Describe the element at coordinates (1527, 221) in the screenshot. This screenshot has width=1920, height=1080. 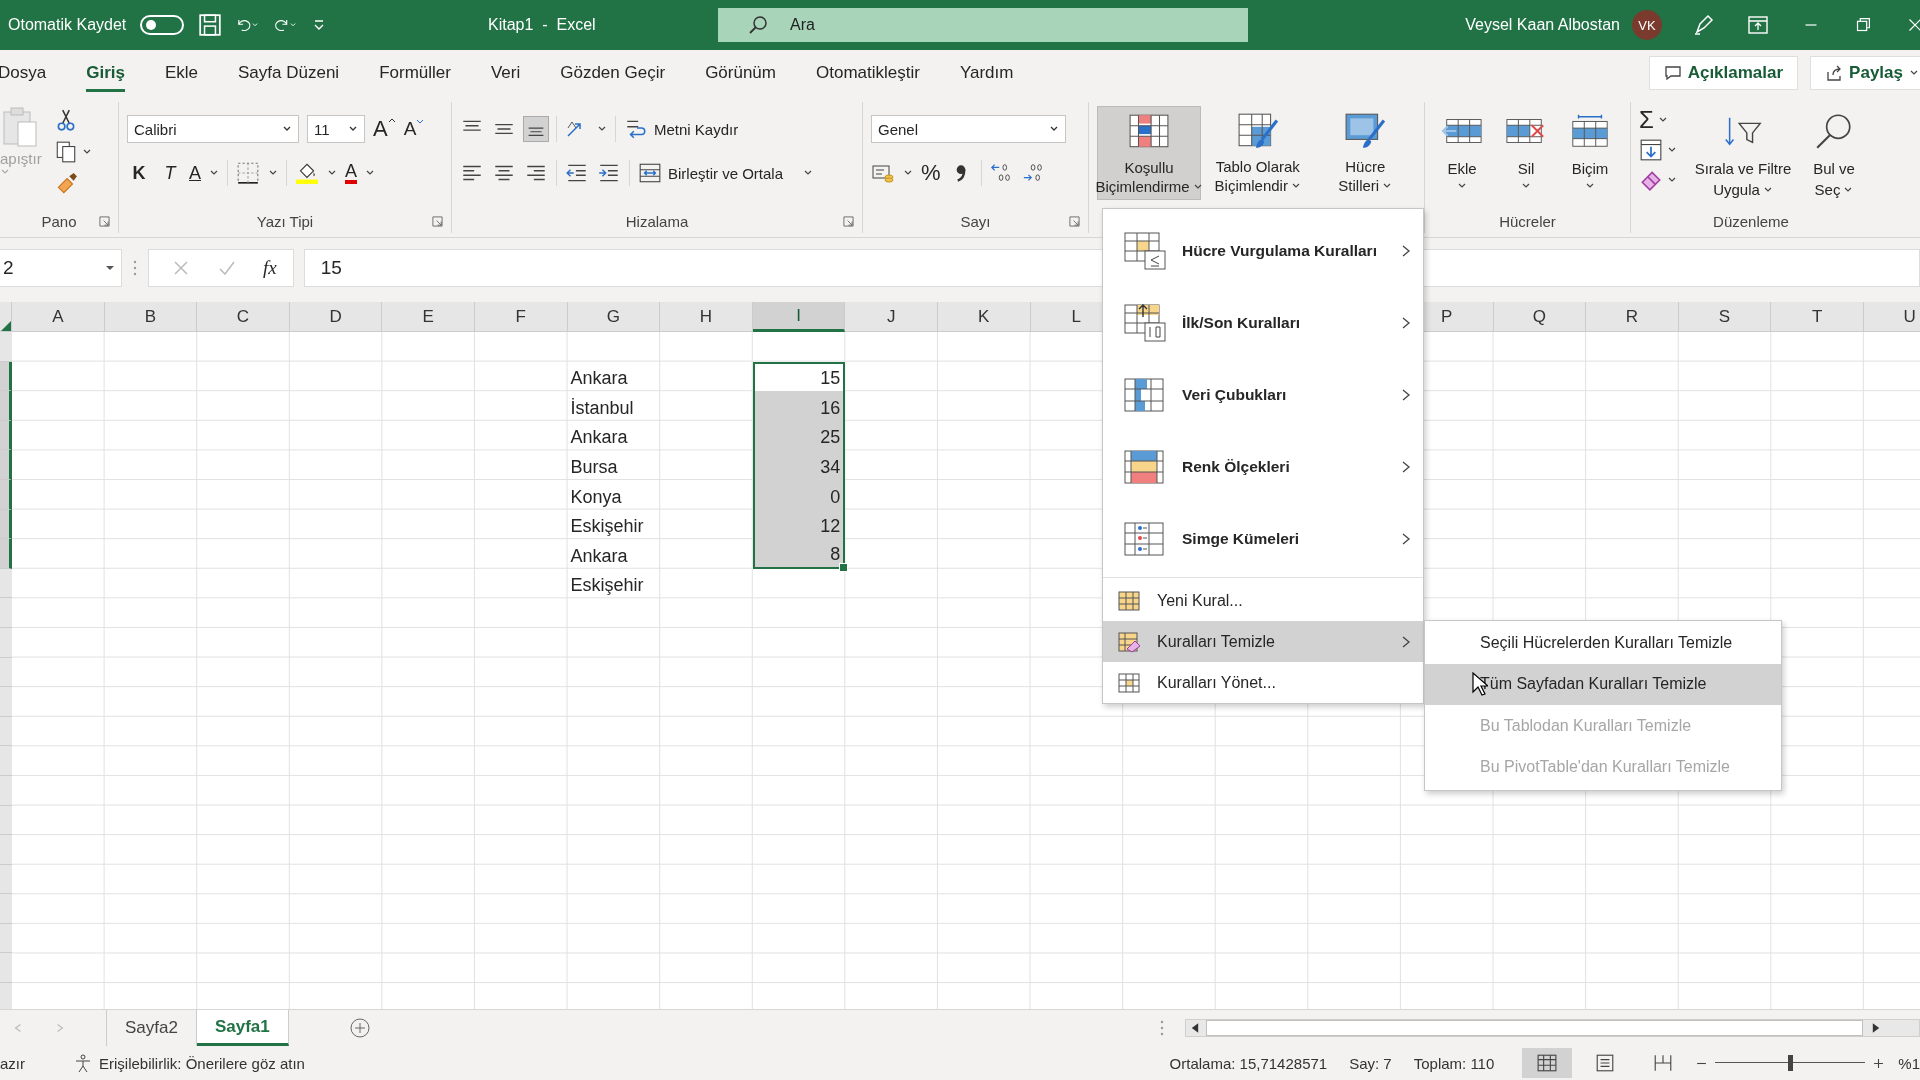
I see `group-label: Hücreler` at that location.